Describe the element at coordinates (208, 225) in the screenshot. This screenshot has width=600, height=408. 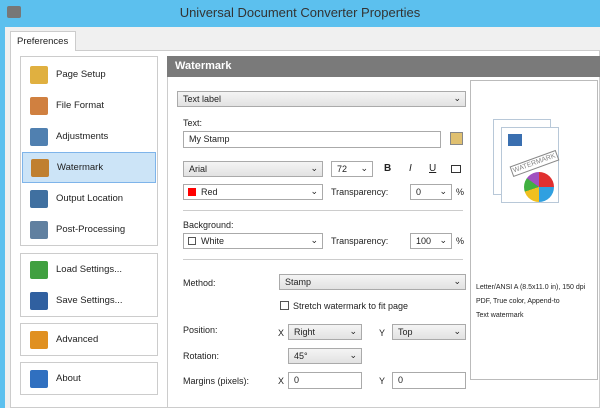
I see `background-label: Background:` at that location.